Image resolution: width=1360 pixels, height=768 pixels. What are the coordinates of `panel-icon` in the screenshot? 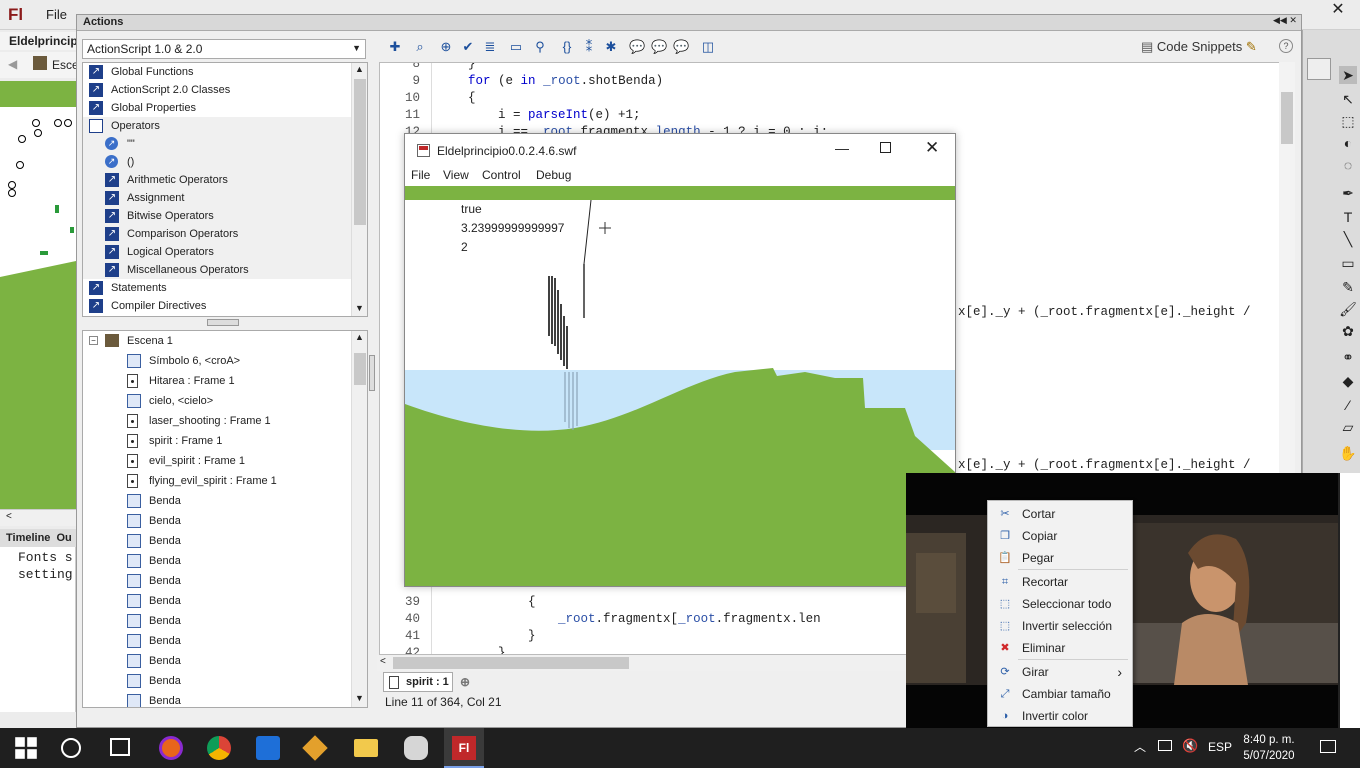 It's located at (1319, 69).